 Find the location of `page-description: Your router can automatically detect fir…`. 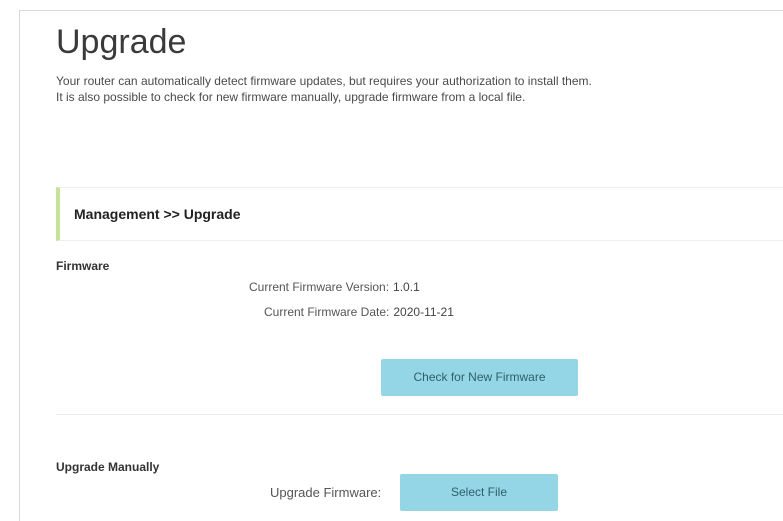

page-description: Your router can automatically detect fir… is located at coordinates (406, 89).